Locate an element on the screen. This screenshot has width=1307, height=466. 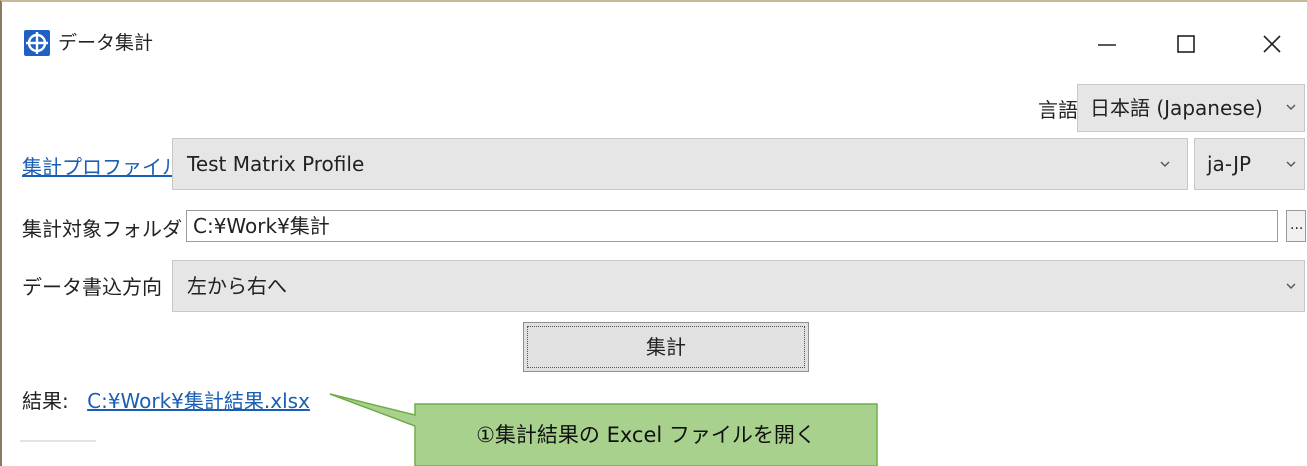
callout-text: ①集計結果の Excel ファイルを開く is located at coordinates (646, 435).